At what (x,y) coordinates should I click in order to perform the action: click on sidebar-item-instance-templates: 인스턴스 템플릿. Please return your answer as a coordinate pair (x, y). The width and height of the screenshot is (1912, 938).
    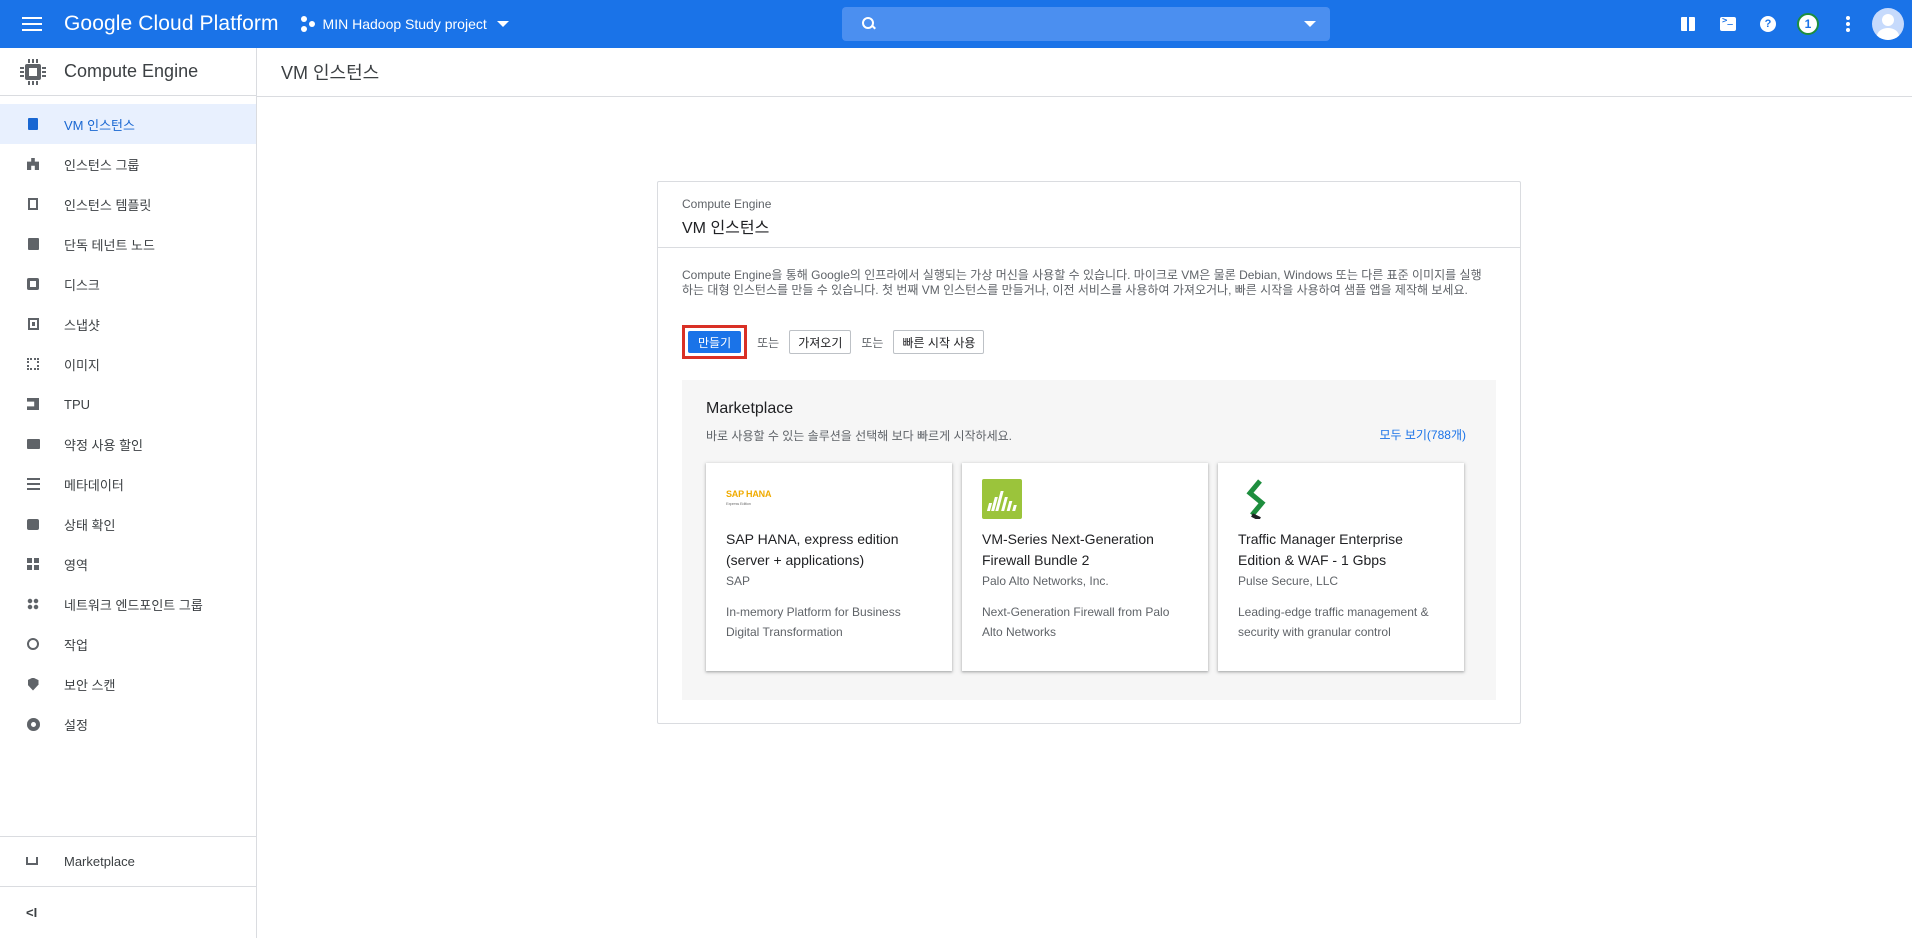
    Looking at the image, I should click on (128, 204).